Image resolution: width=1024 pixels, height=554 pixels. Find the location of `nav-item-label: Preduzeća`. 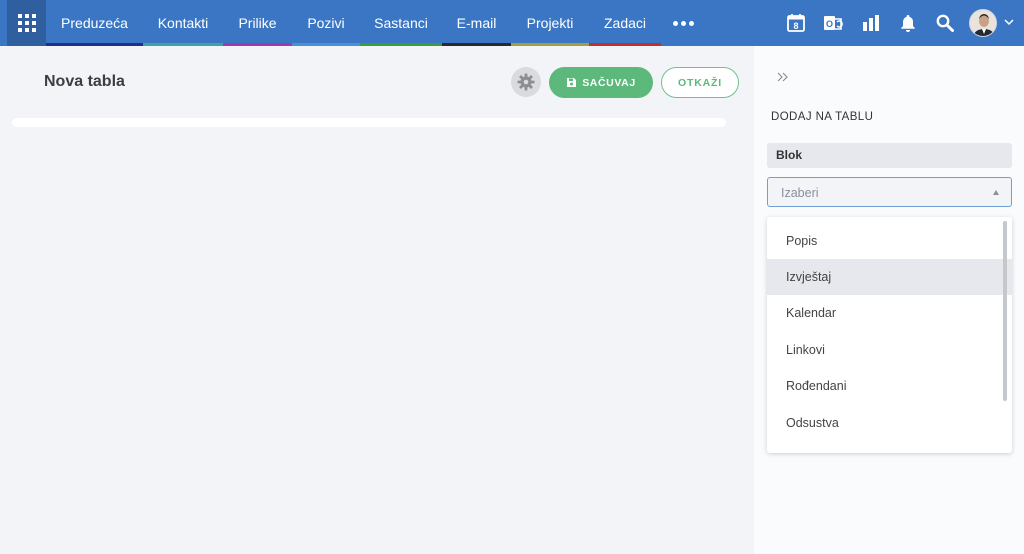

nav-item-label: Preduzeća is located at coordinates (94, 23).